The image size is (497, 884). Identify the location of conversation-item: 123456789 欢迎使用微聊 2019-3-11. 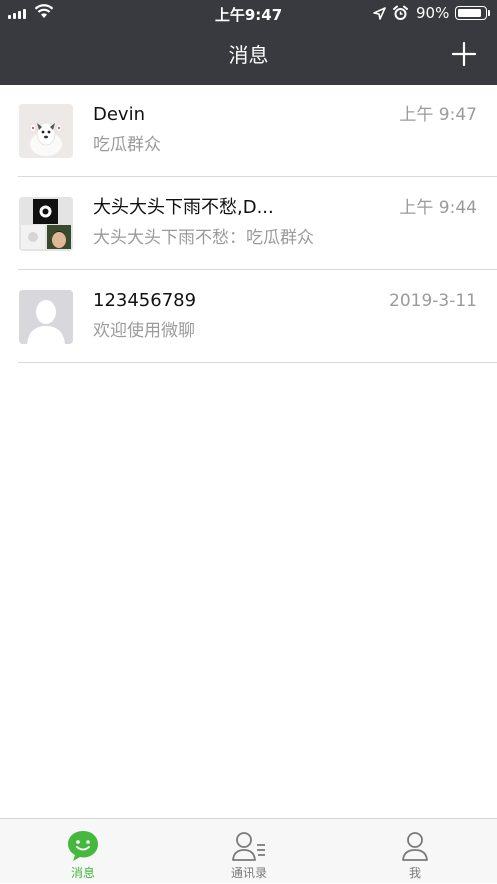
(248, 317).